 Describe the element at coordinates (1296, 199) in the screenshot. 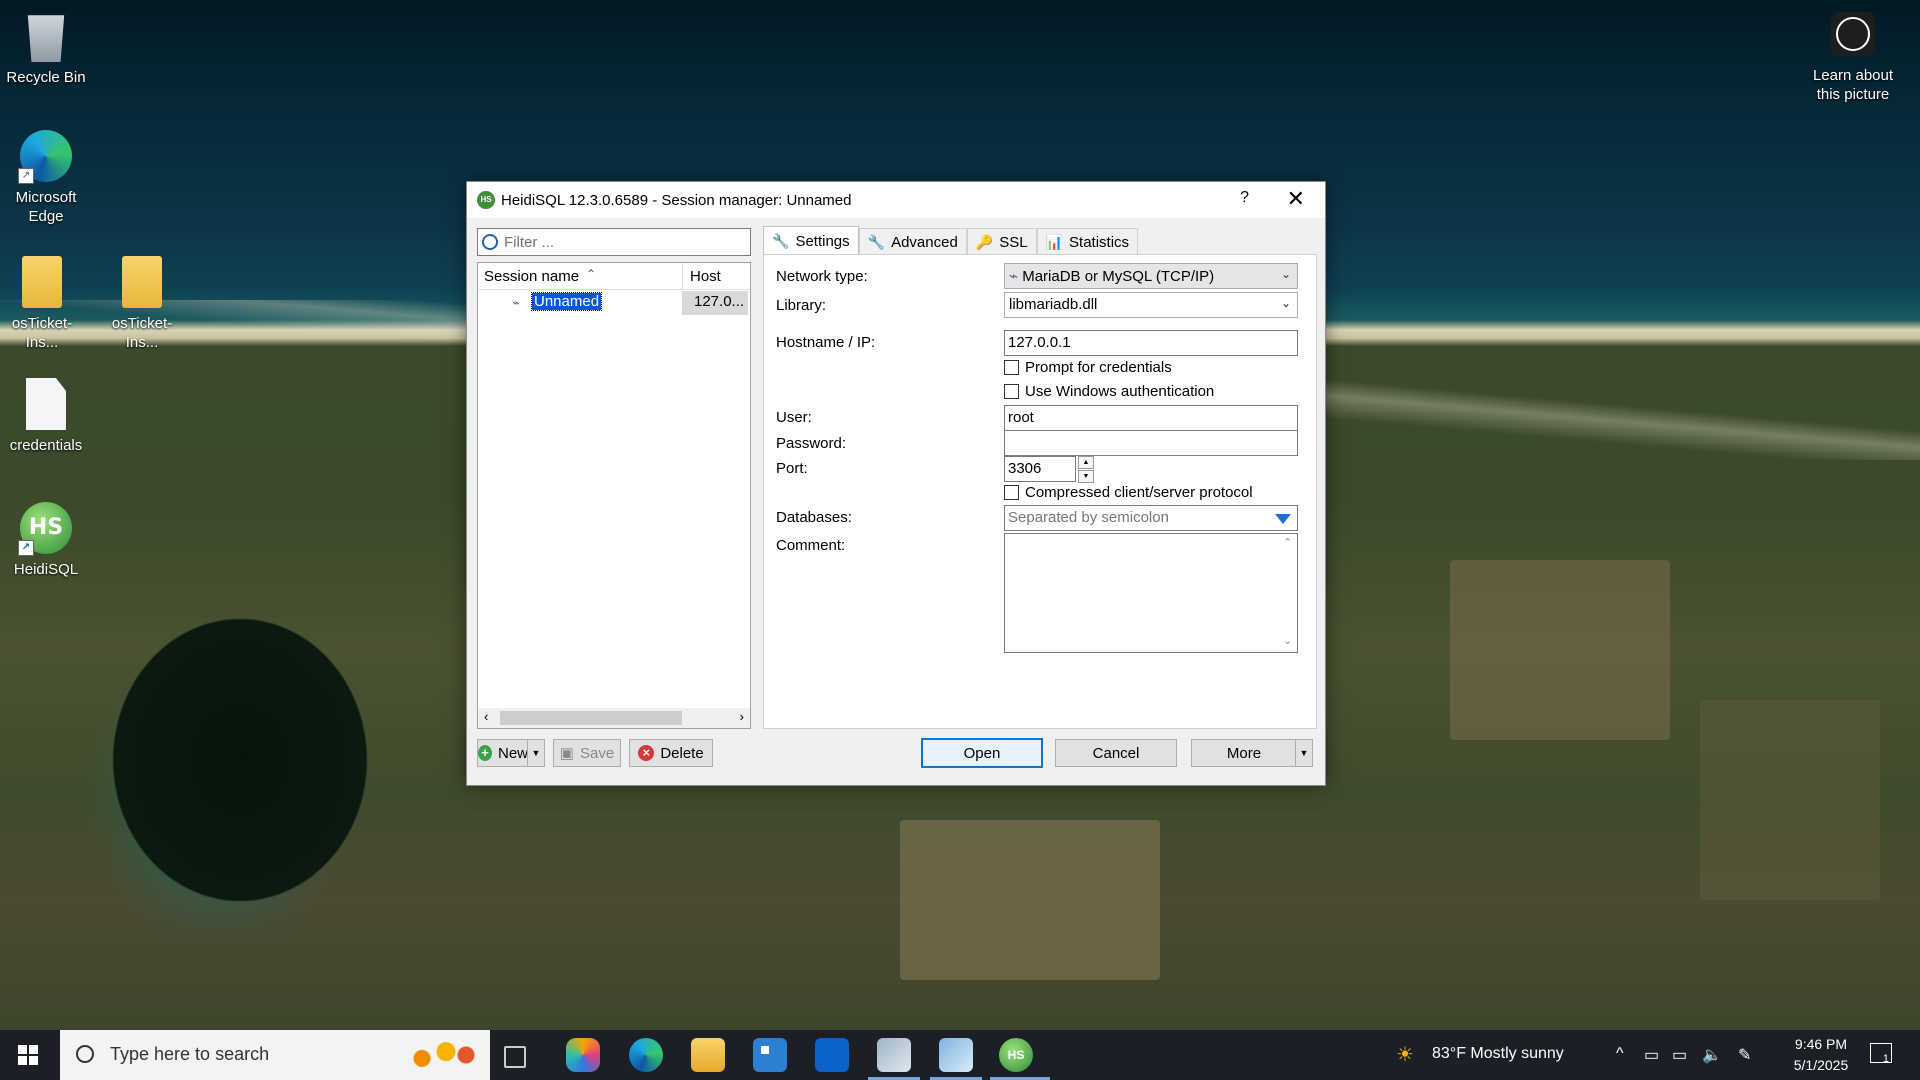

I see `close-button: ✕` at that location.